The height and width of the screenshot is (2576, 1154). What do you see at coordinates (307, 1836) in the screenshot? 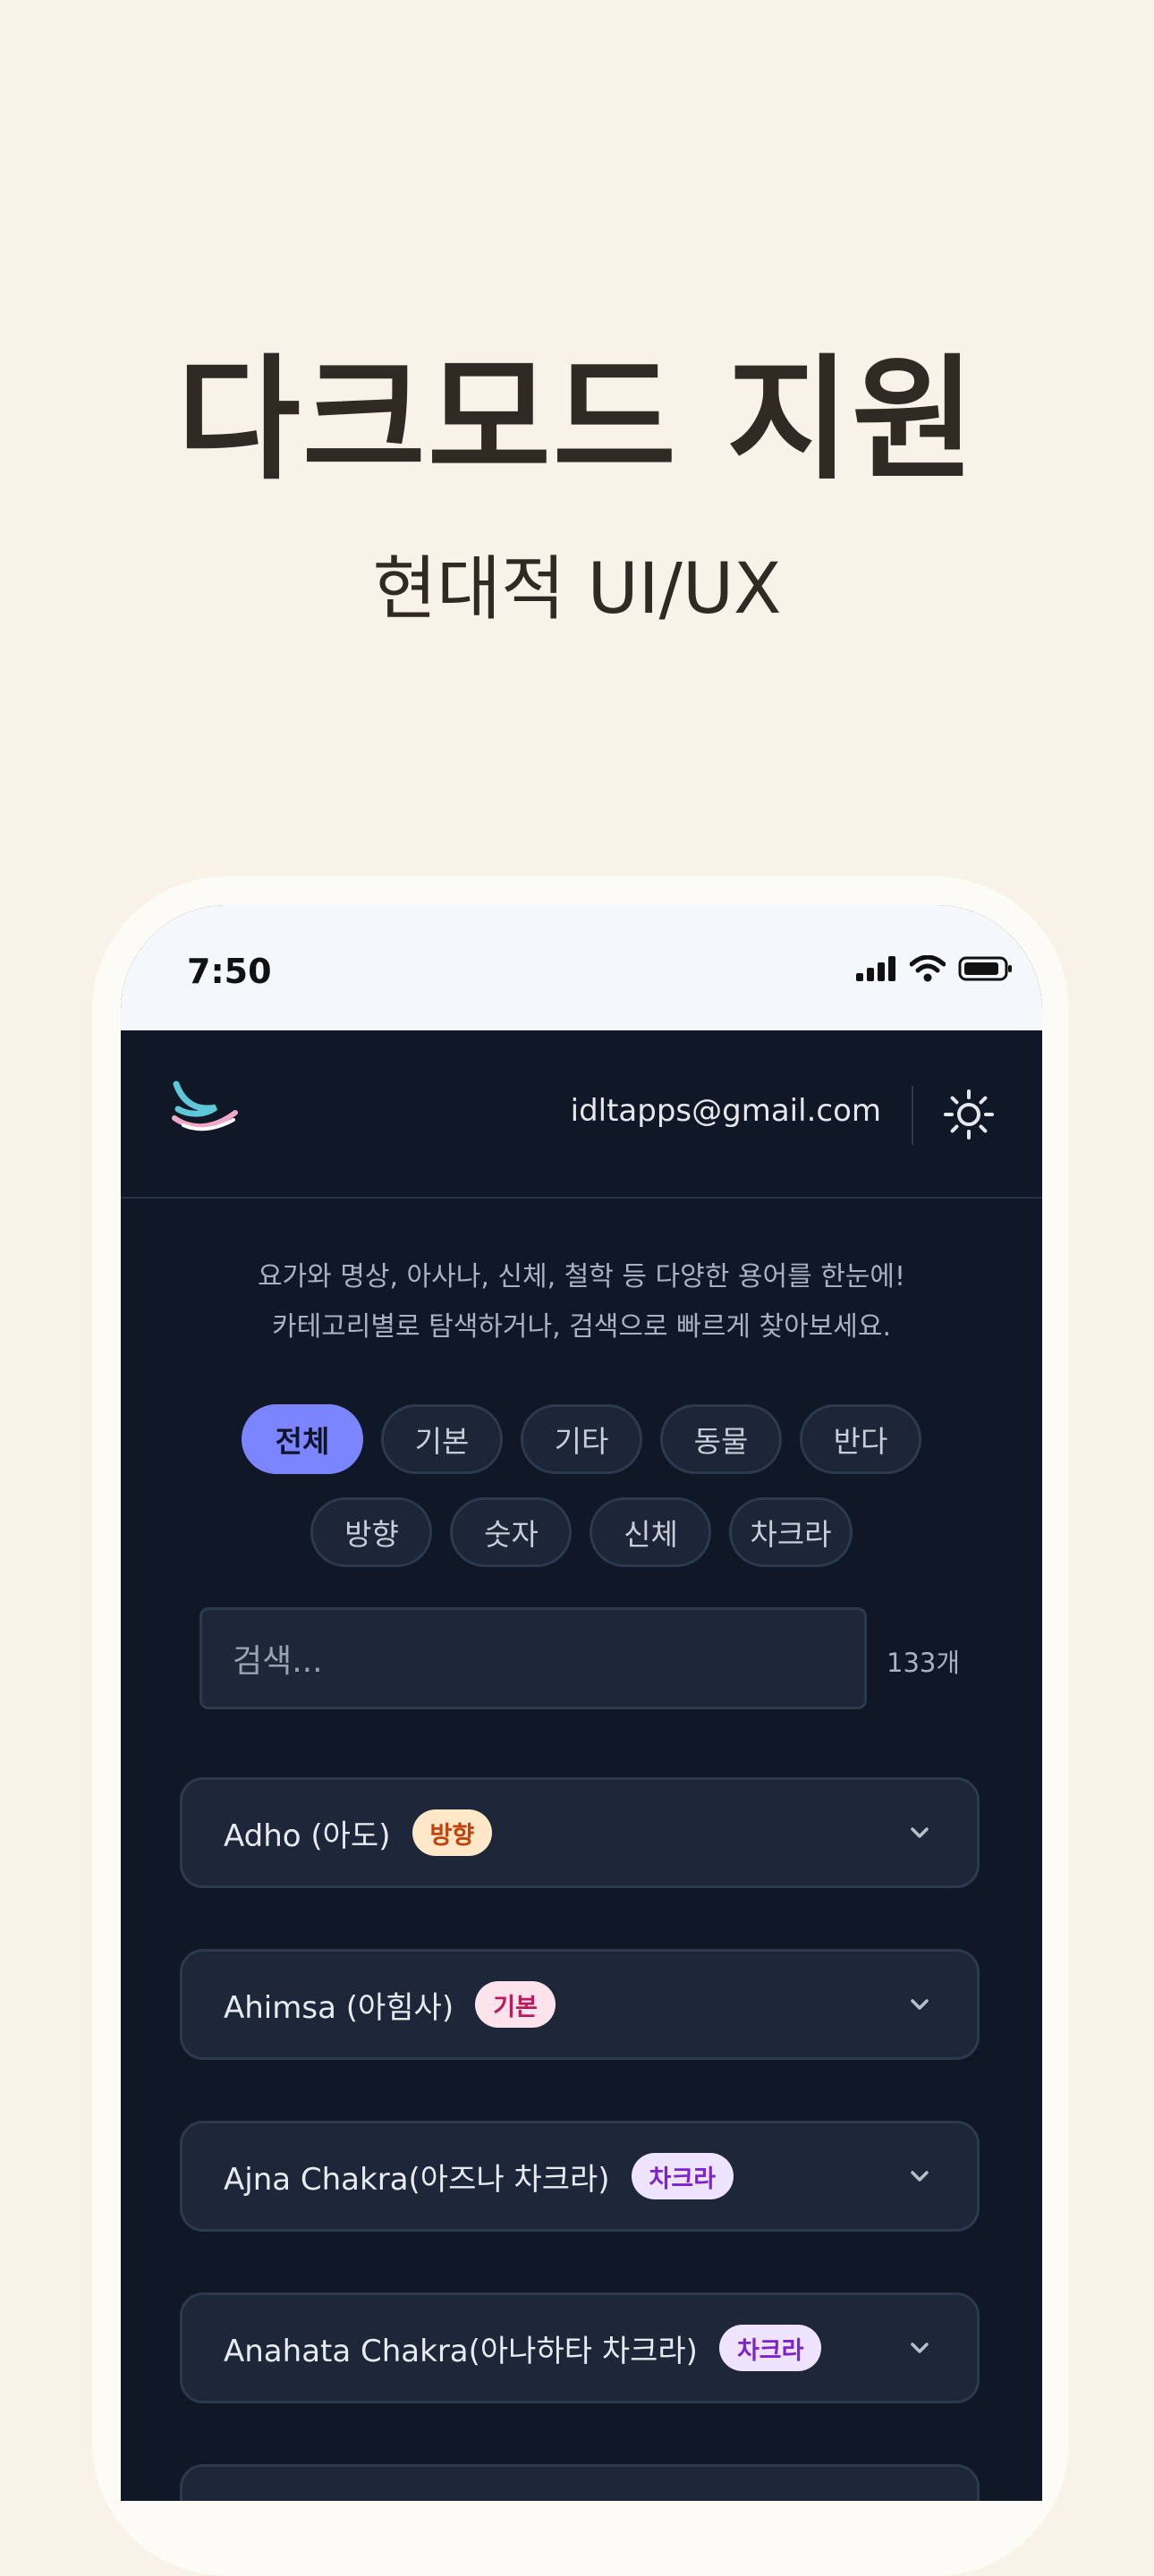
I see `term-name: Adho (아도)` at bounding box center [307, 1836].